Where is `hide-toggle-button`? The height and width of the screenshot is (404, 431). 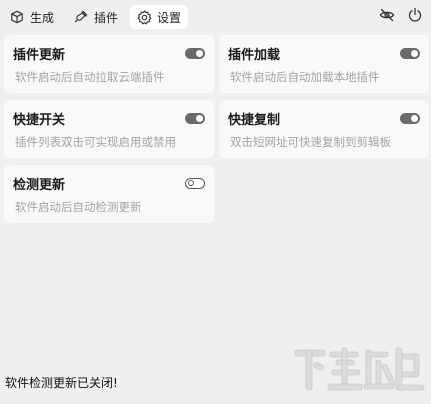
hide-toggle-button is located at coordinates (387, 17).